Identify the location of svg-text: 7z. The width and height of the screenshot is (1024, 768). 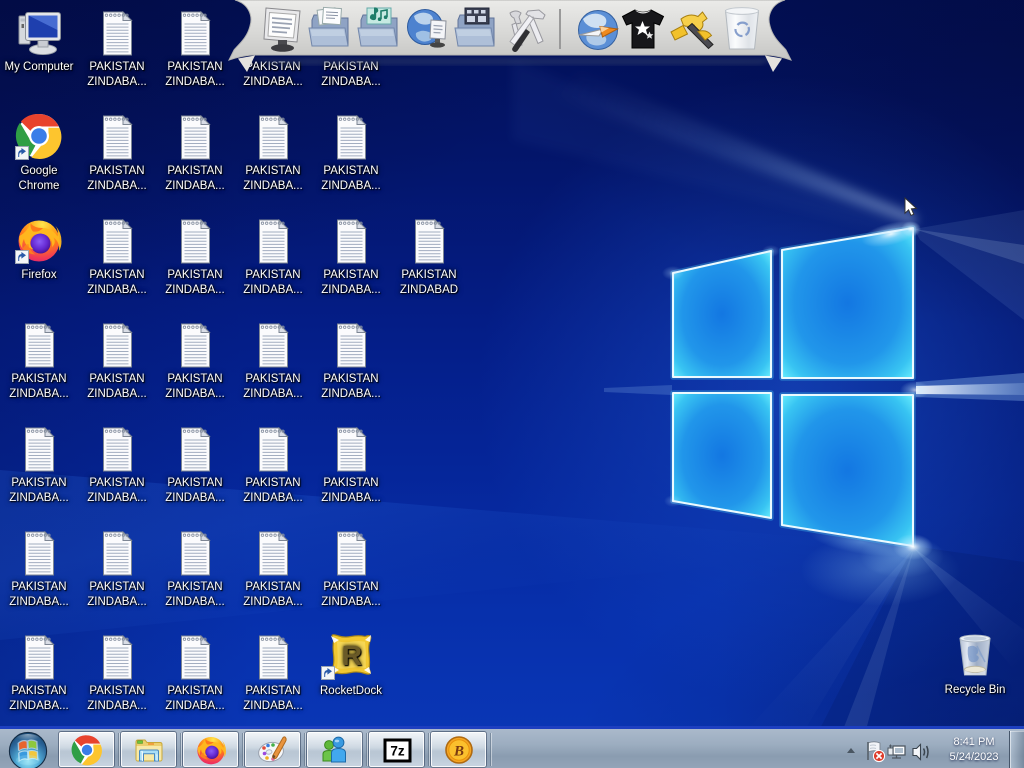
(397, 750).